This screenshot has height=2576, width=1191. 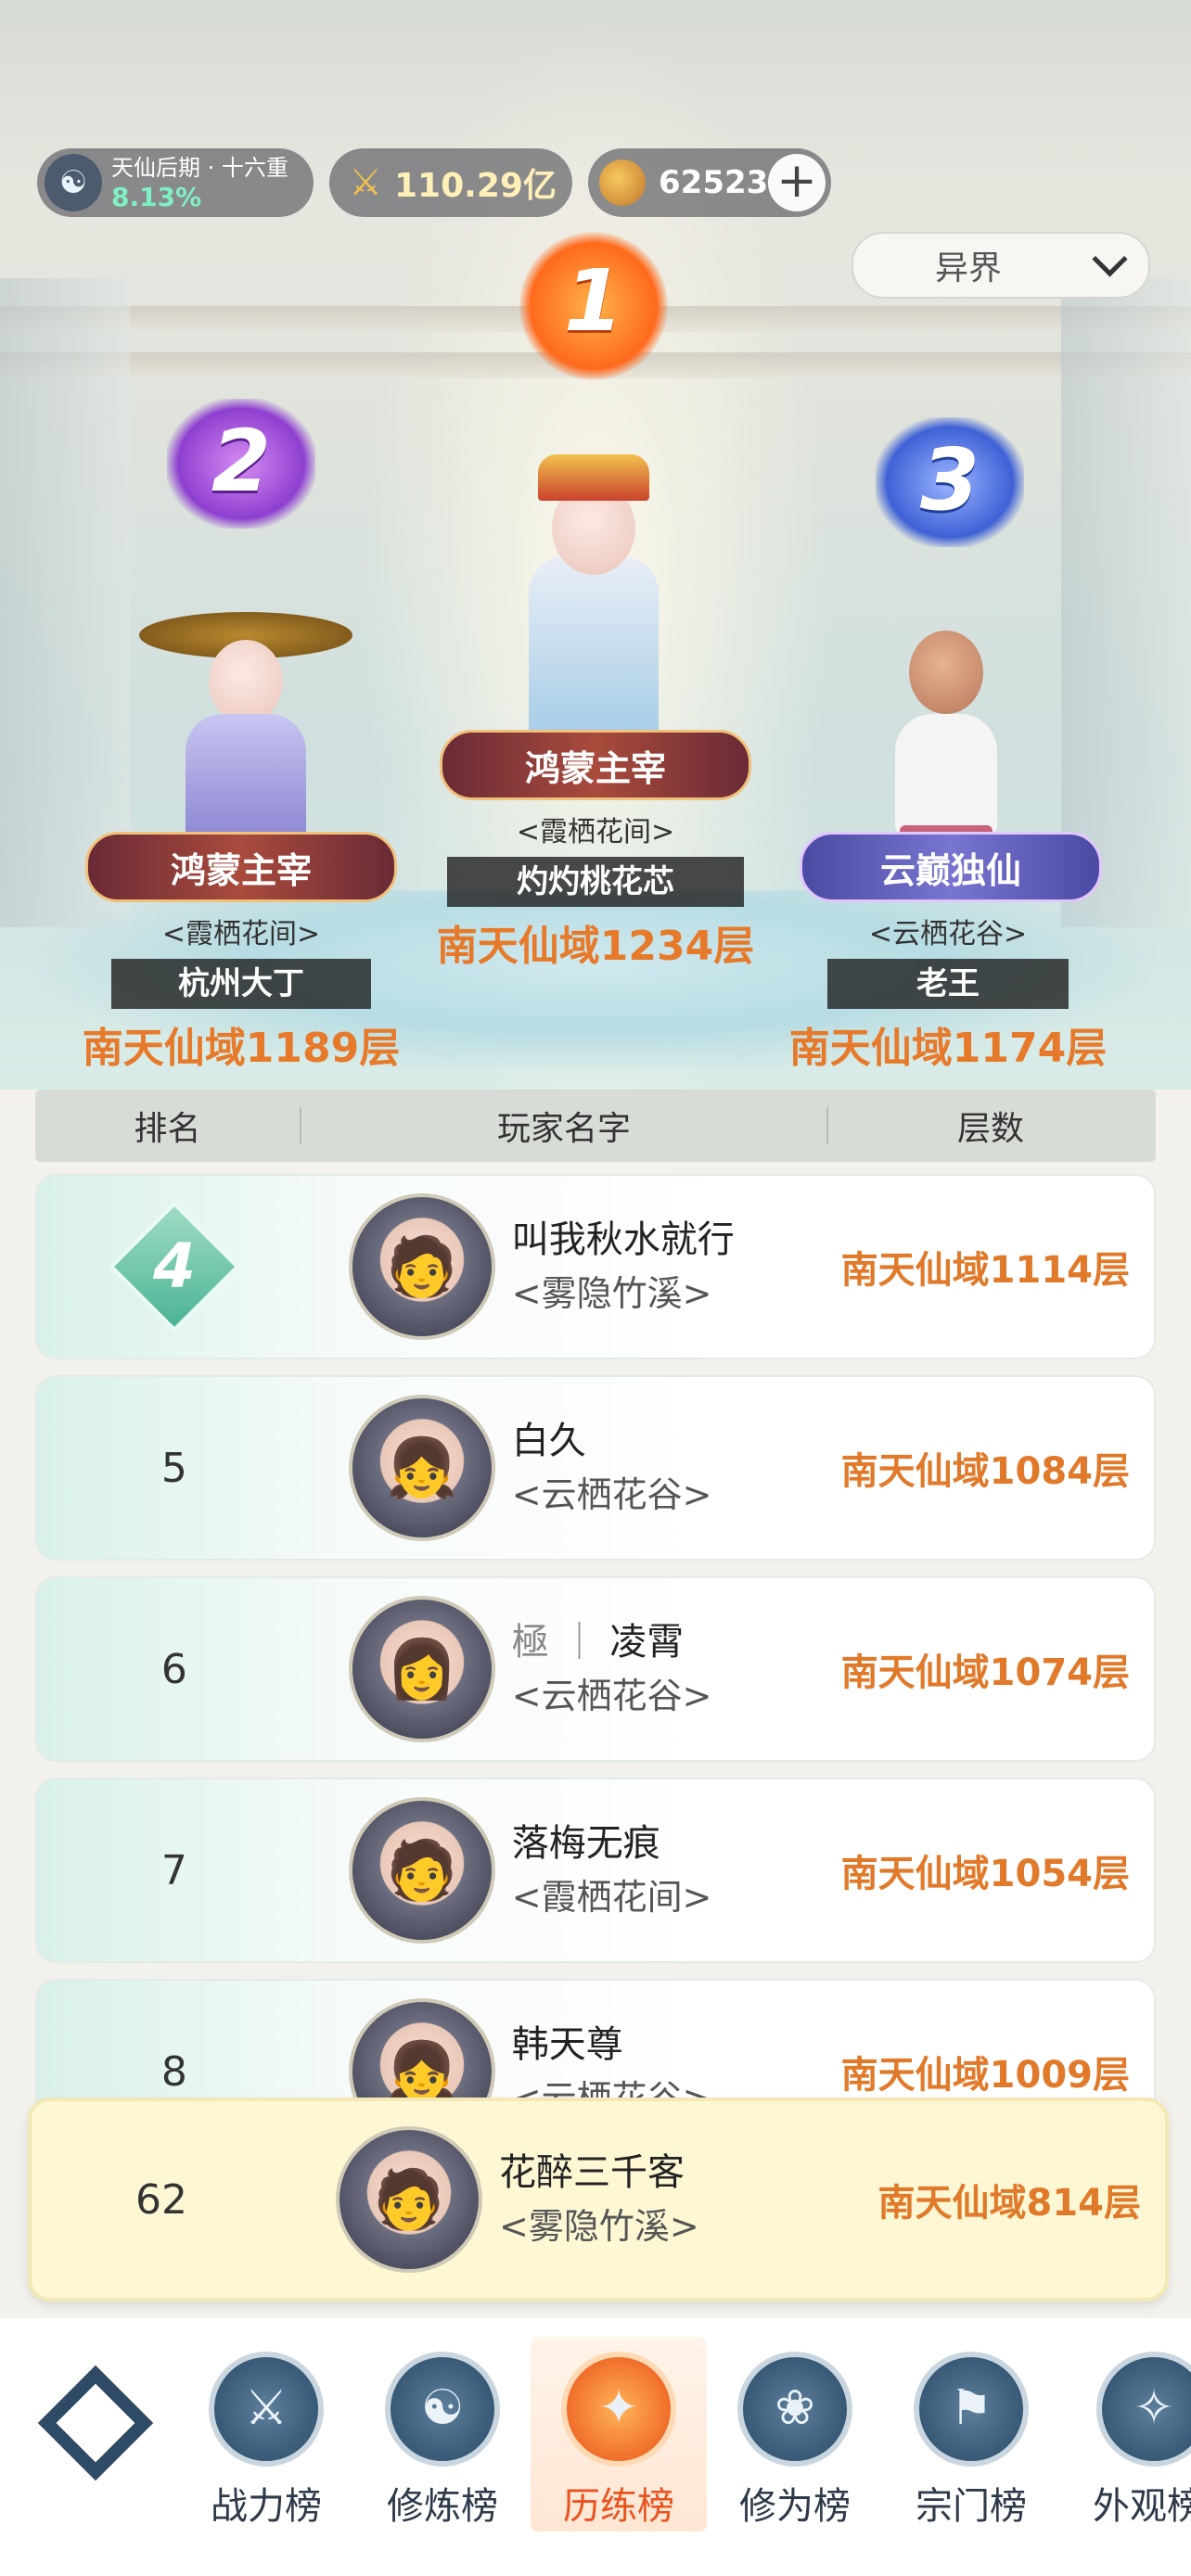 What do you see at coordinates (948, 1049) in the screenshot?
I see `rank-3-layer: 南天仙域1174层` at bounding box center [948, 1049].